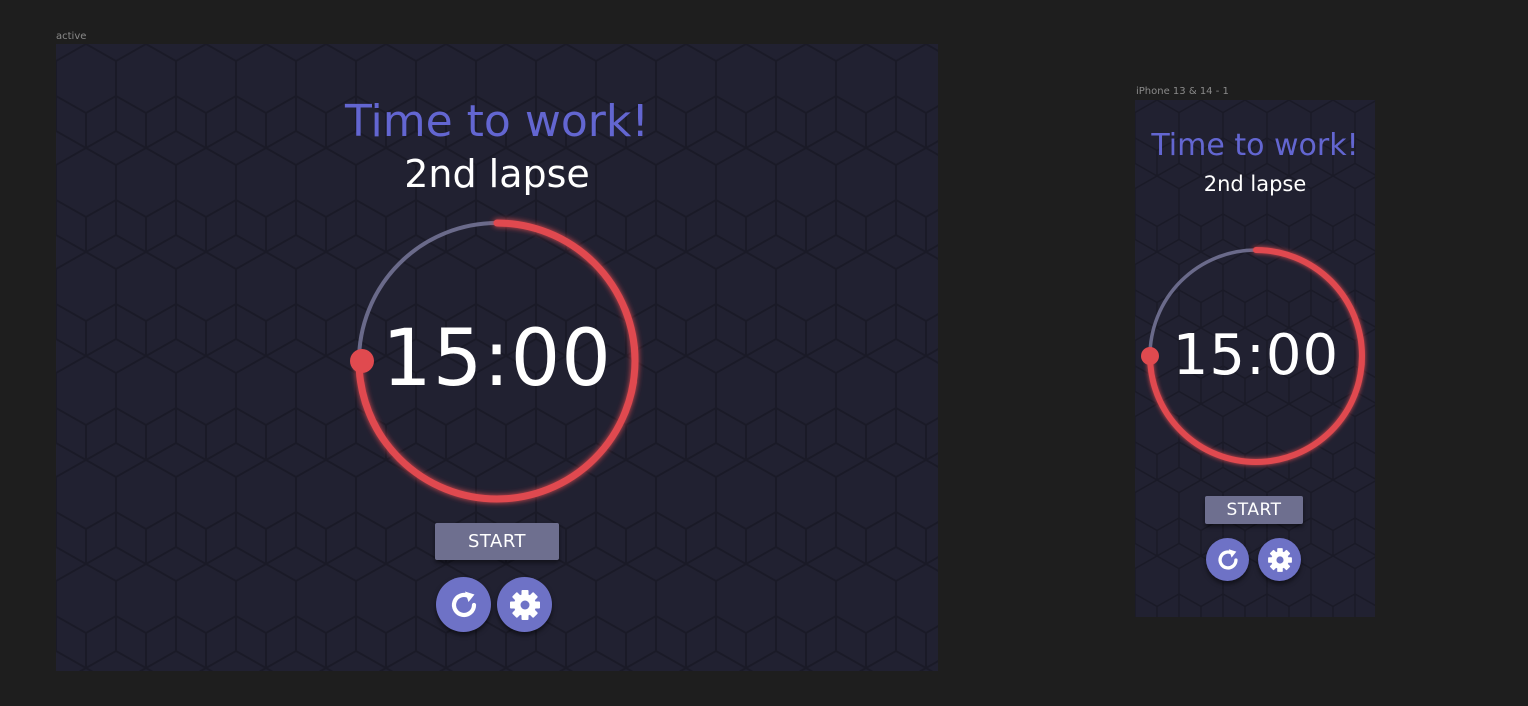 The image size is (1528, 706). I want to click on mobile-frame: Time to work! 2nd lapse 15:00 START, so click(1255, 358).